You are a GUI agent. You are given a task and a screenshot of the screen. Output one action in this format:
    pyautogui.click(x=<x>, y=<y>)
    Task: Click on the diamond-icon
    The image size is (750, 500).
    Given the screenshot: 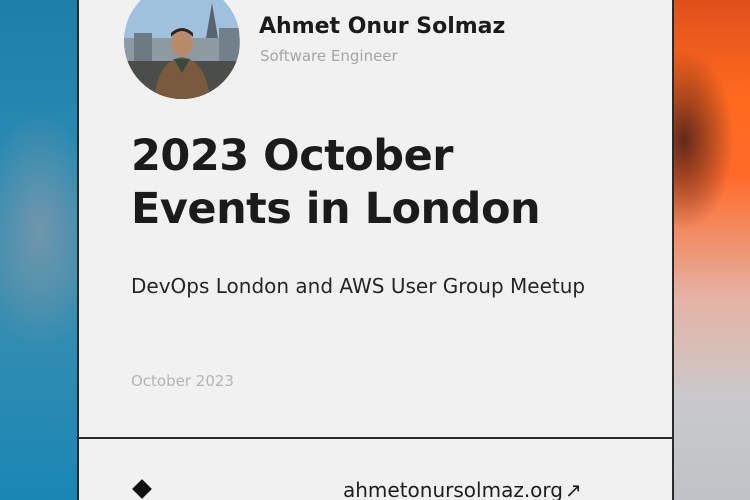 What is the action you would take?
    pyautogui.click(x=142, y=489)
    